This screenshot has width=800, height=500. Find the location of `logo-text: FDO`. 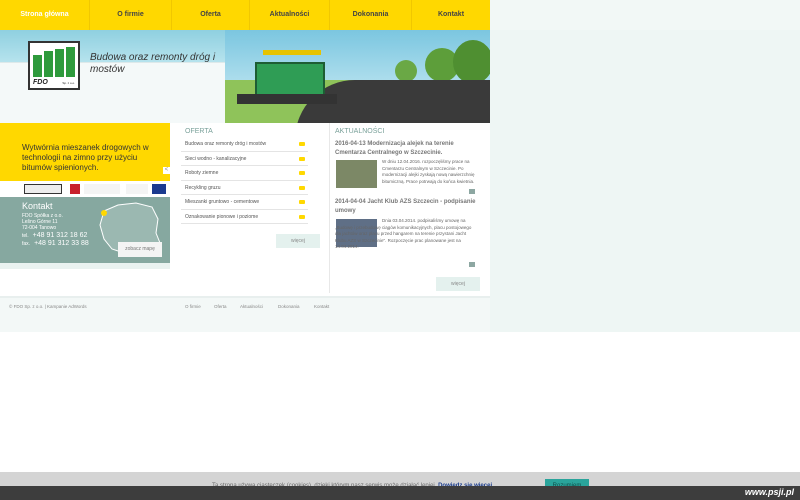

logo-text: FDO is located at coordinates (40, 82).